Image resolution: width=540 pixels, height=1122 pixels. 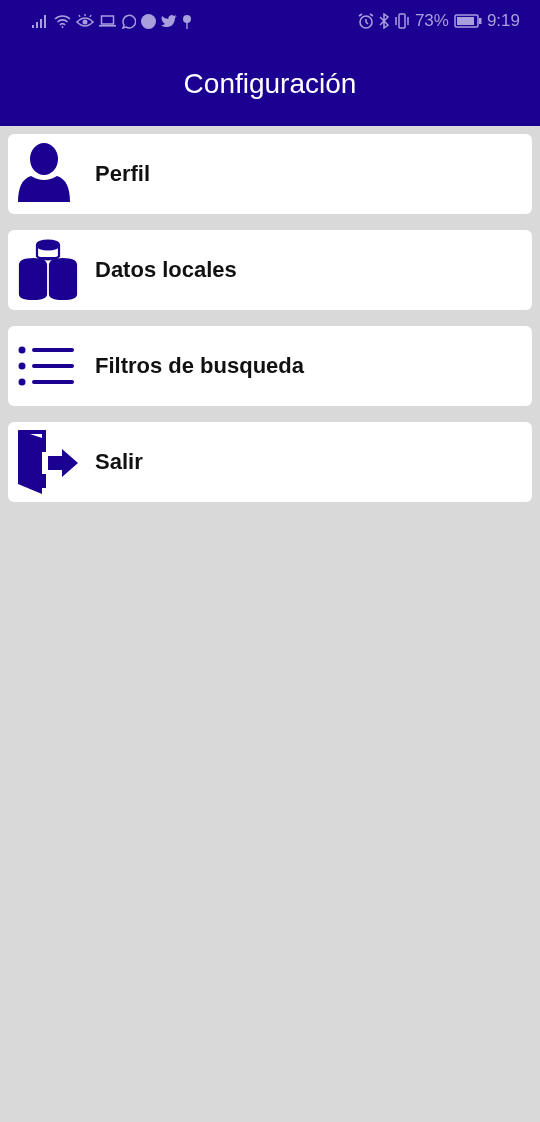 I want to click on eye-icon, so click(x=85, y=21).